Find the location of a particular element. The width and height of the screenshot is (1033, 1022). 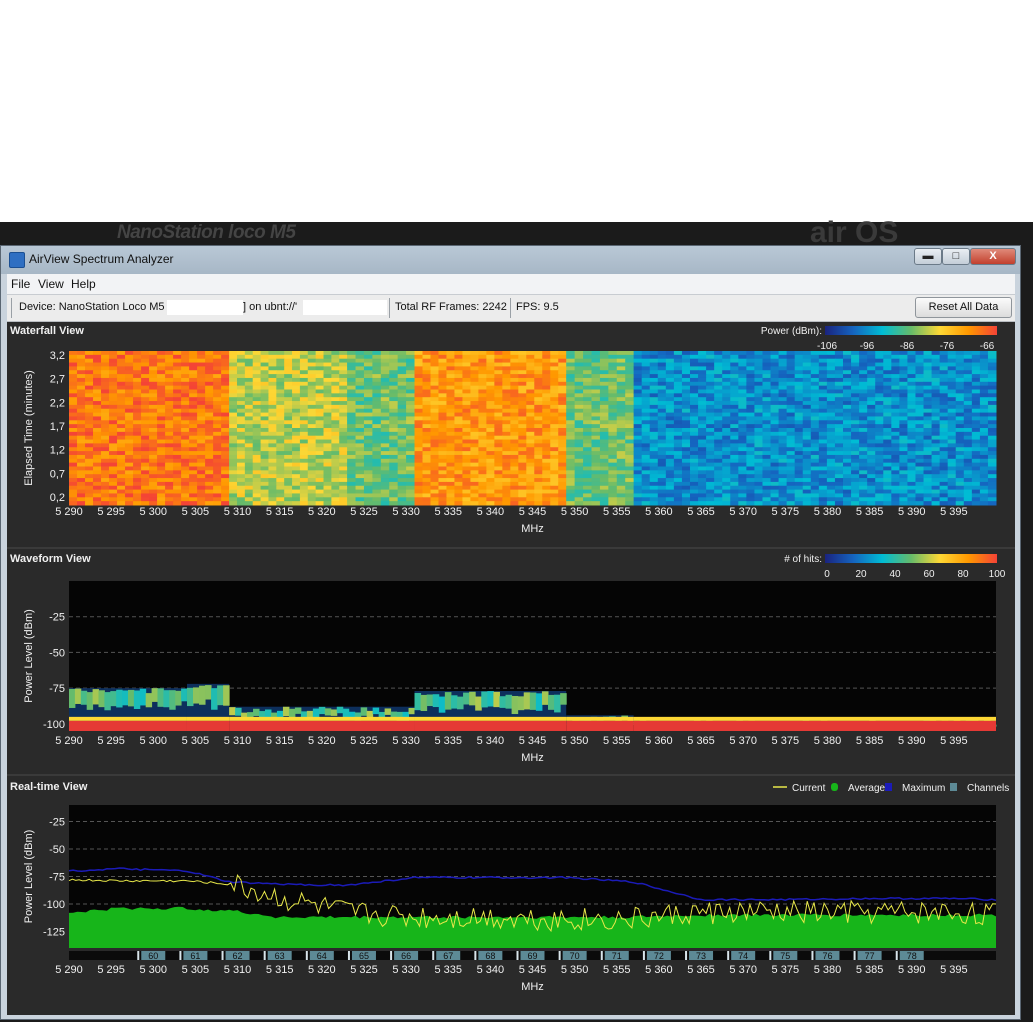

menu-help: Help is located at coordinates (83, 284).